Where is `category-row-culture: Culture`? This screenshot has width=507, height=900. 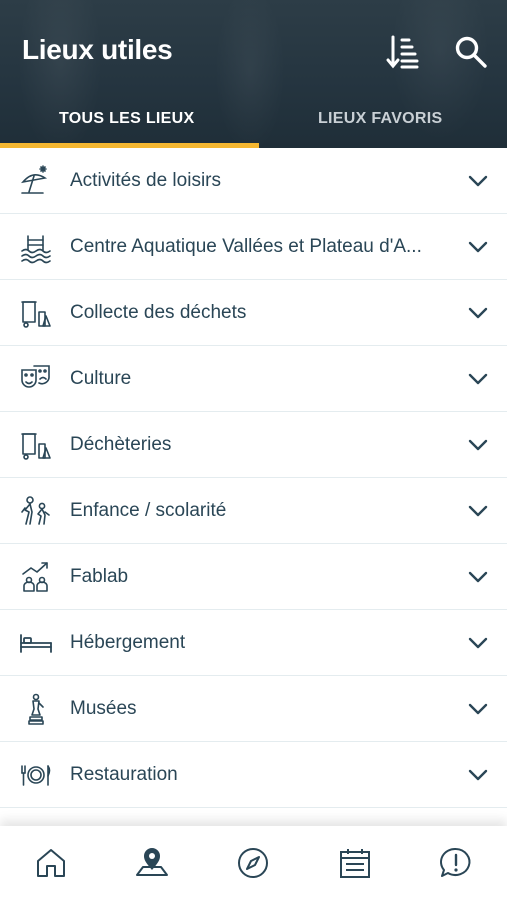
category-row-culture: Culture is located at coordinates (253, 379).